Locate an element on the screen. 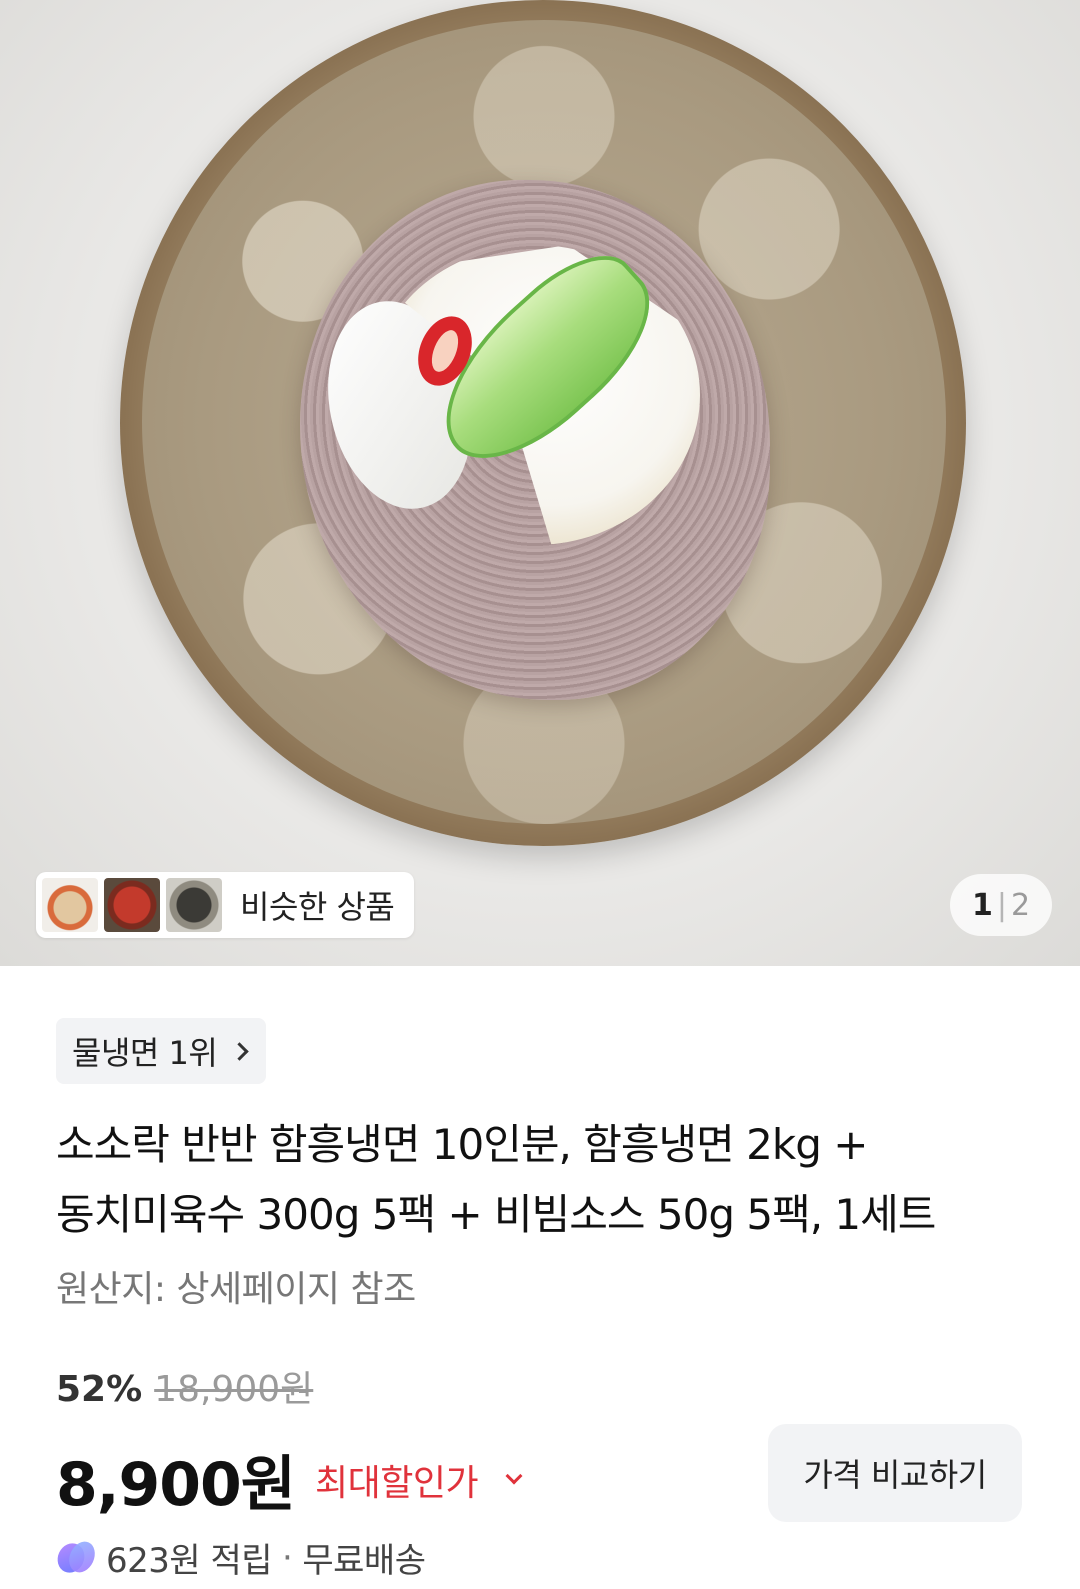  discount-row: 52% 18,900원 is located at coordinates (184, 1386).